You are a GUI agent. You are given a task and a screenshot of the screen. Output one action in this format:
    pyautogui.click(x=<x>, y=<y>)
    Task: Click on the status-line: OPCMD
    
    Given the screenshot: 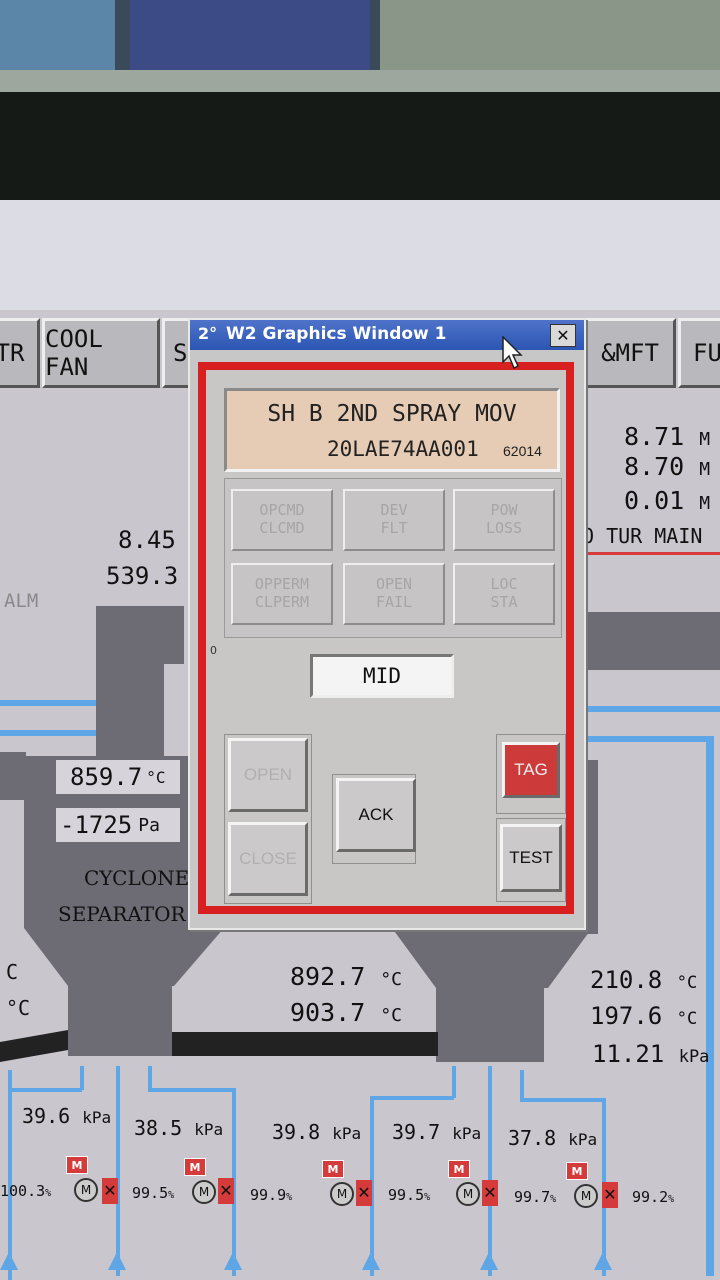 What is the action you would take?
    pyautogui.click(x=282, y=510)
    